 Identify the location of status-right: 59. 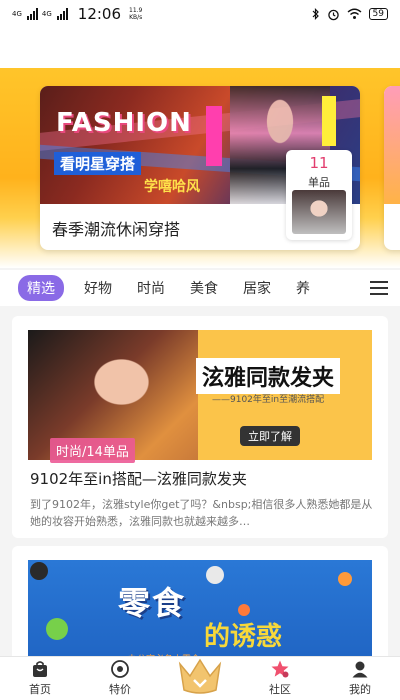
(350, 14).